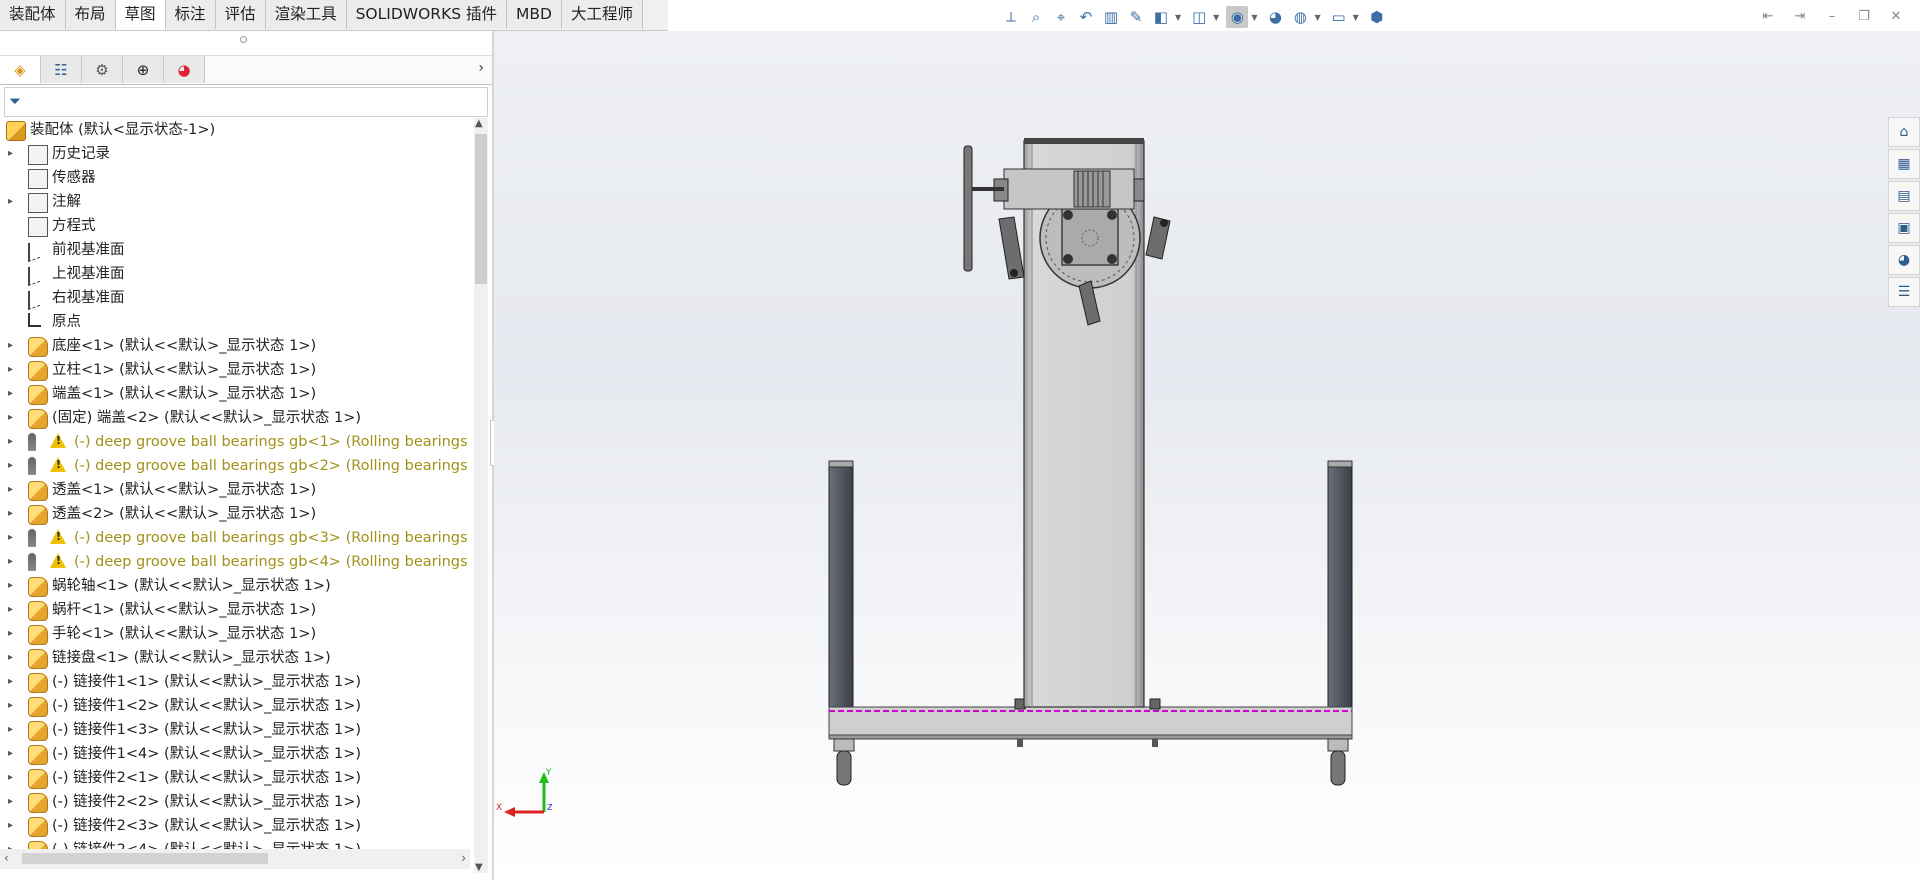 The height and width of the screenshot is (880, 1920). What do you see at coordinates (481, 68) in the screenshot?
I see `more-tabs-chevron-icon: ›` at bounding box center [481, 68].